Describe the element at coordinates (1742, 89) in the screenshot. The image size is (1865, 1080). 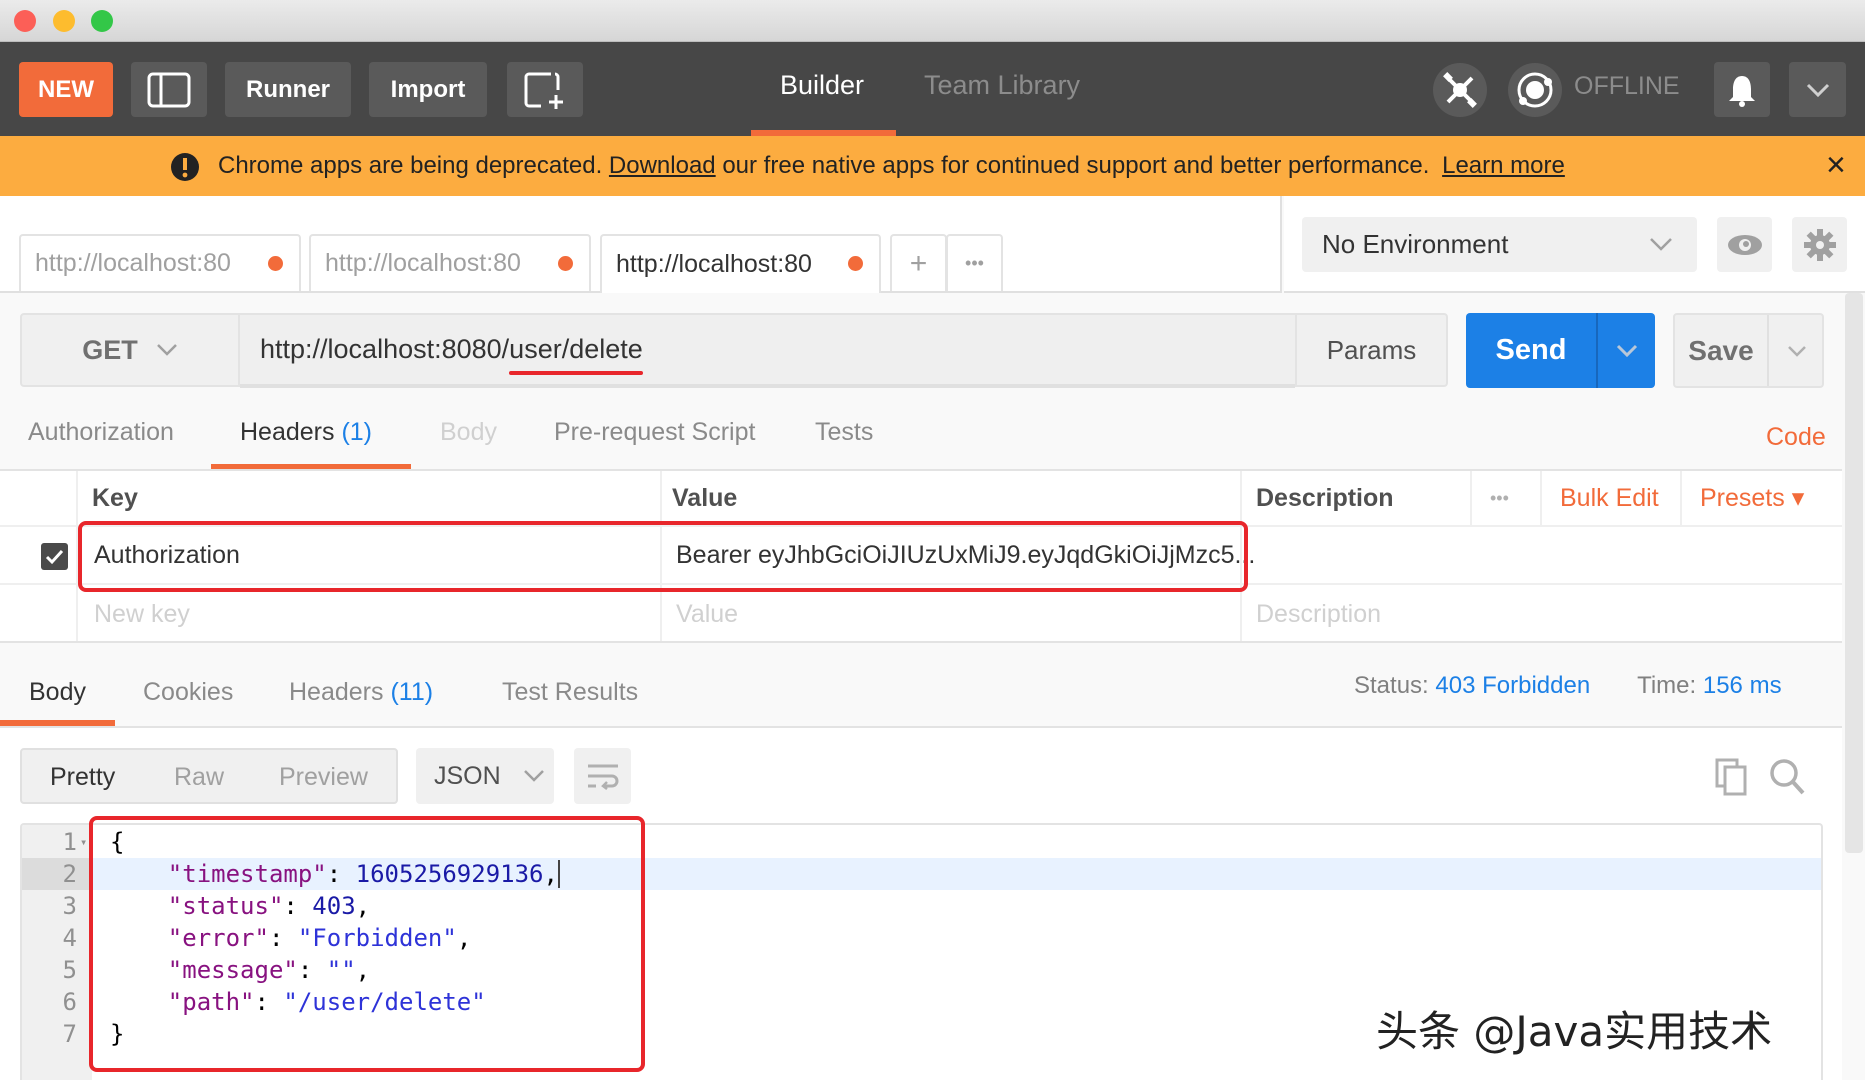
I see `notifications-button` at that location.